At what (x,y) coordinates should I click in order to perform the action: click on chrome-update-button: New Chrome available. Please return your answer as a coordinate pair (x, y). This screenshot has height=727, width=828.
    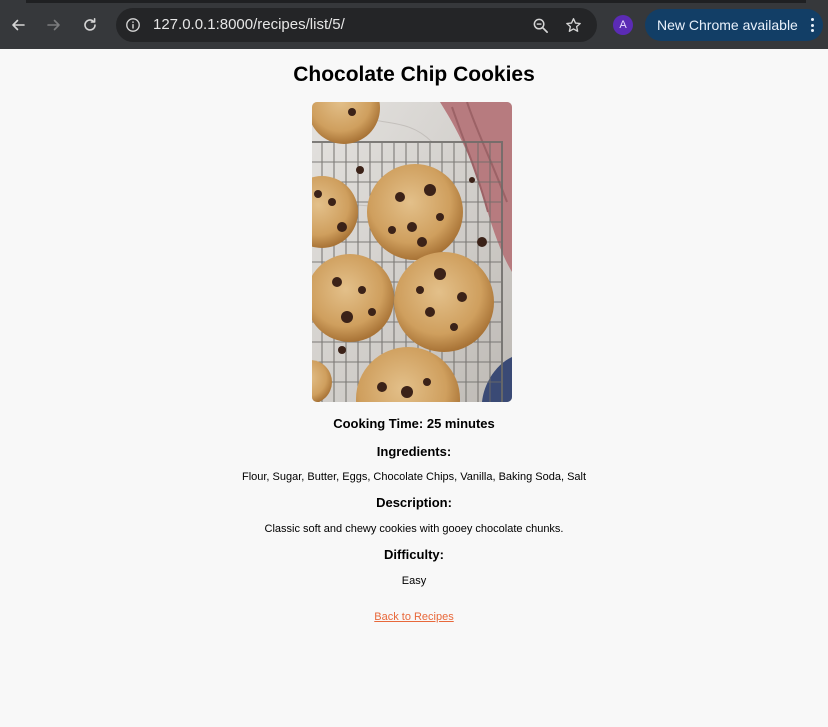
    Looking at the image, I should click on (734, 25).